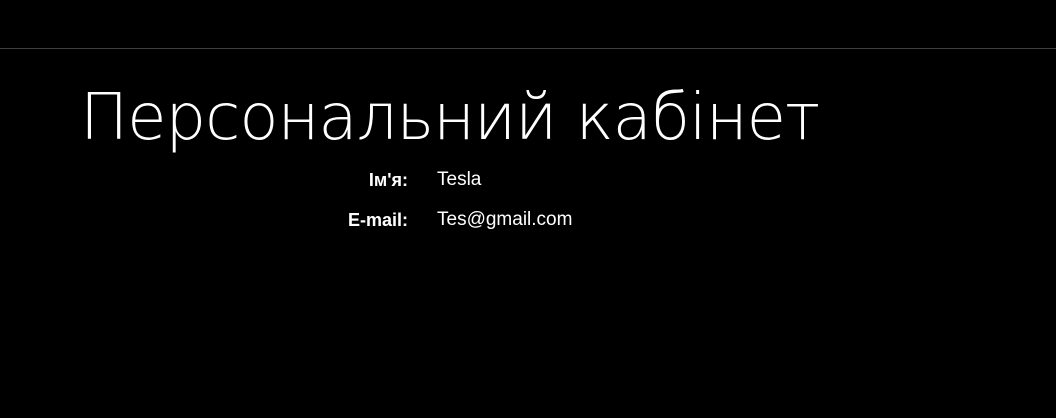 Image resolution: width=1056 pixels, height=418 pixels. Describe the element at coordinates (505, 219) in the screenshot. I see `email-value: Tes@gmail.com` at that location.